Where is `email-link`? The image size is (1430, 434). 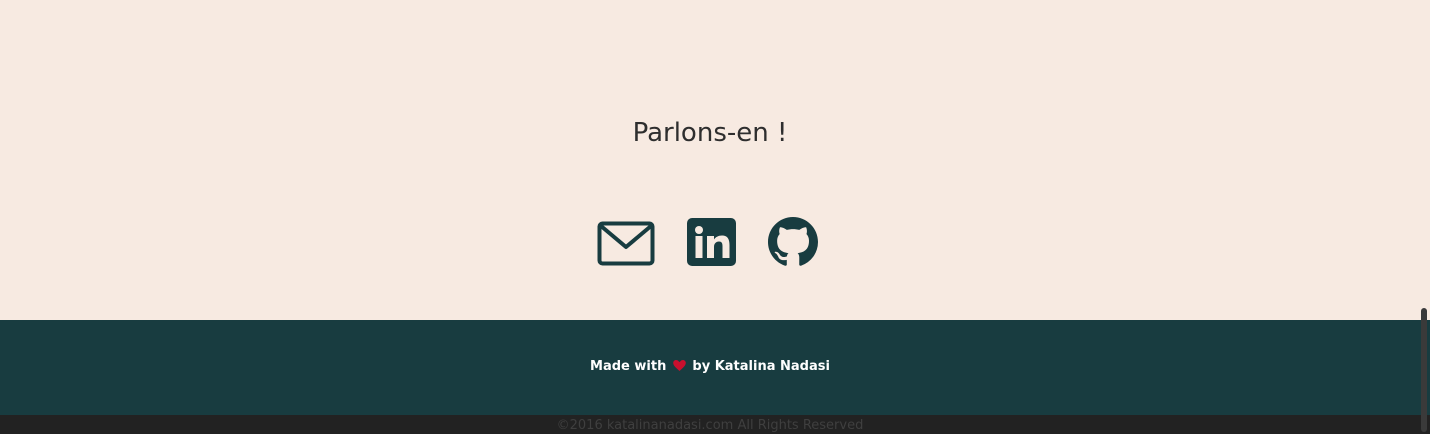 email-link is located at coordinates (626, 242).